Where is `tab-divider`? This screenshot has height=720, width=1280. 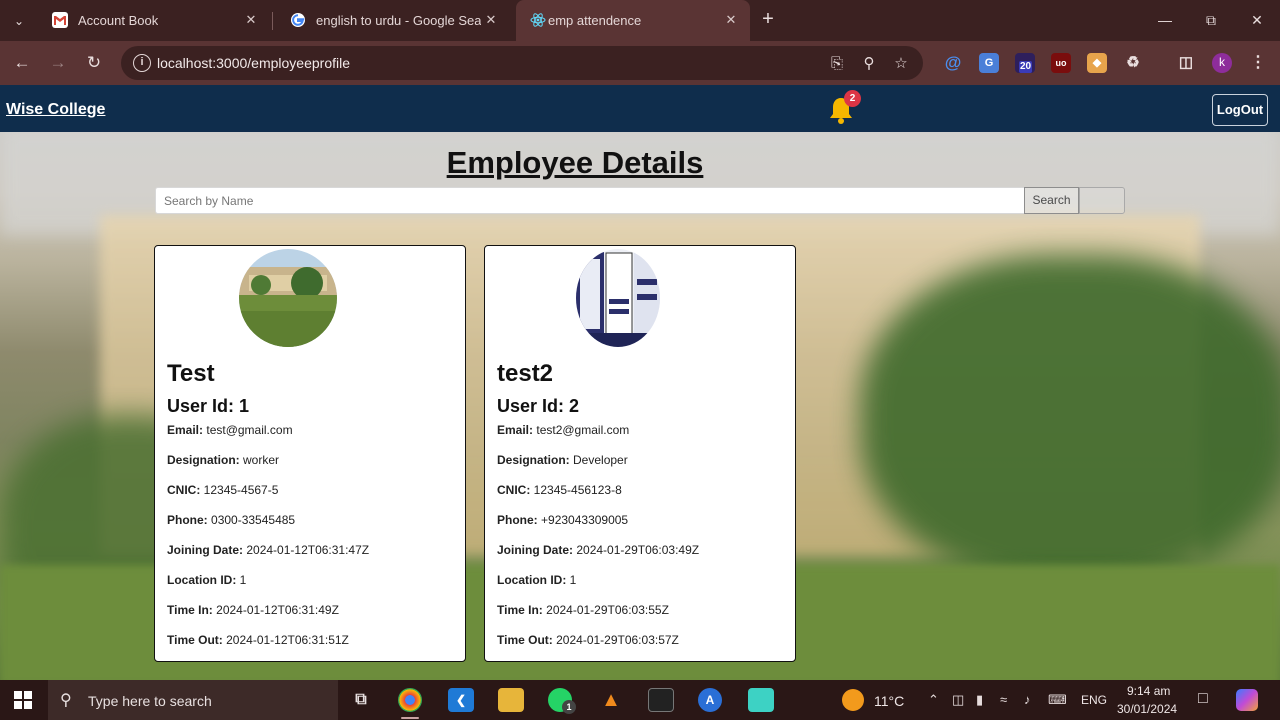 tab-divider is located at coordinates (272, 21).